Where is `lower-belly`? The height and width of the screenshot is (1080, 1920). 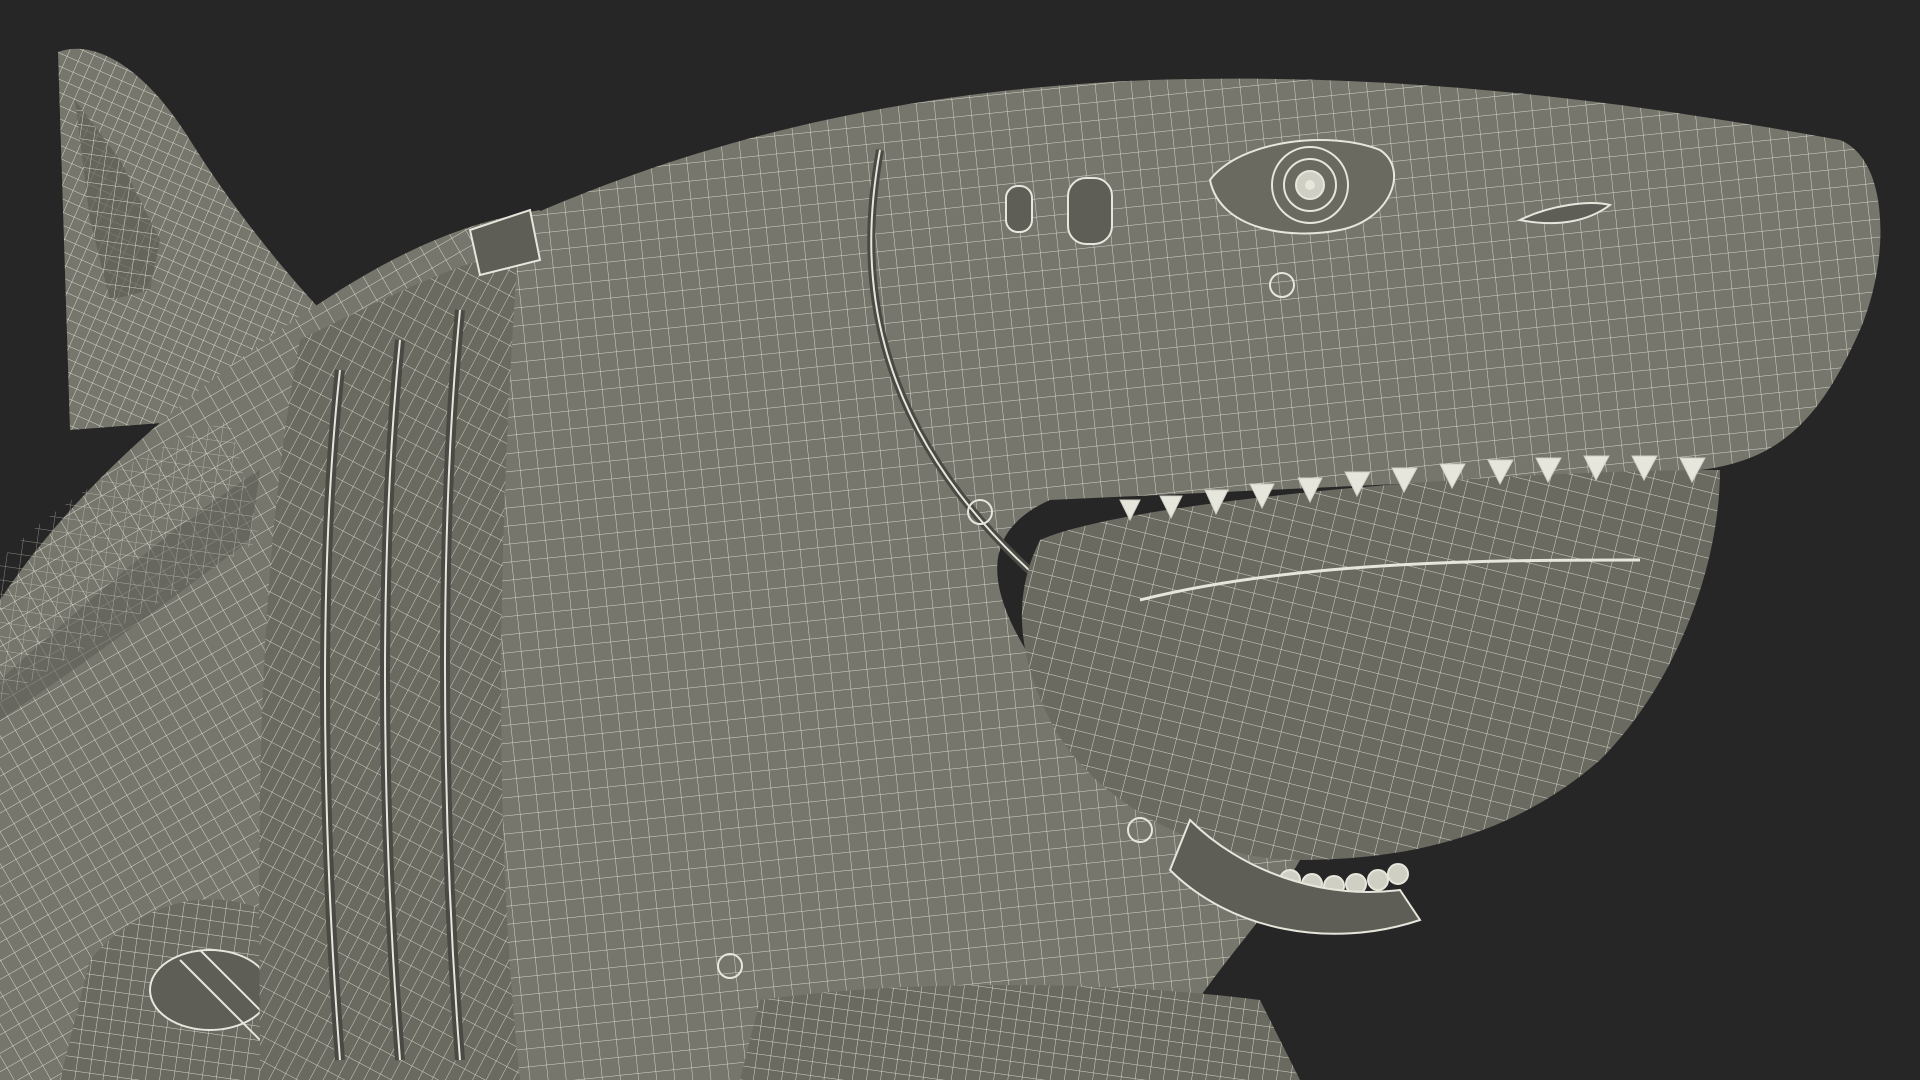
lower-belly is located at coordinates (1020, 1032).